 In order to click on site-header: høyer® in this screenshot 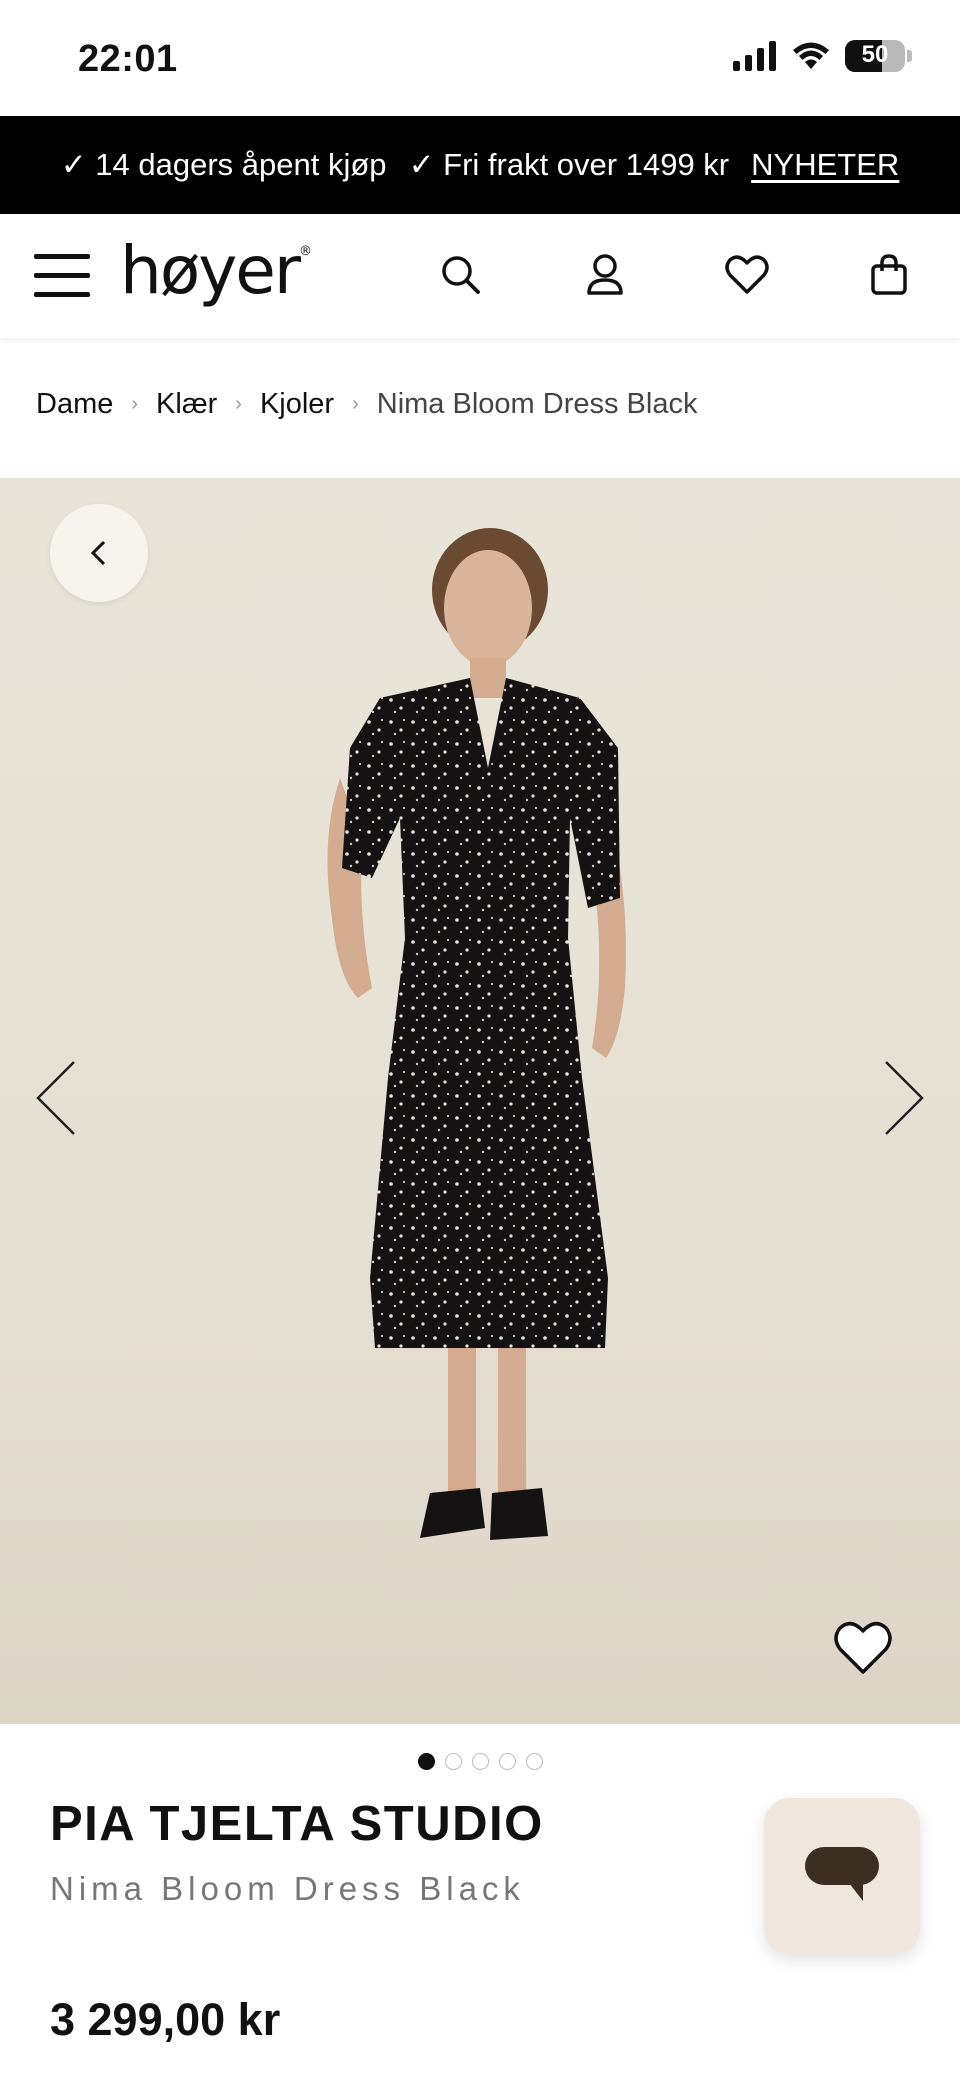, I will do `click(480, 276)`.